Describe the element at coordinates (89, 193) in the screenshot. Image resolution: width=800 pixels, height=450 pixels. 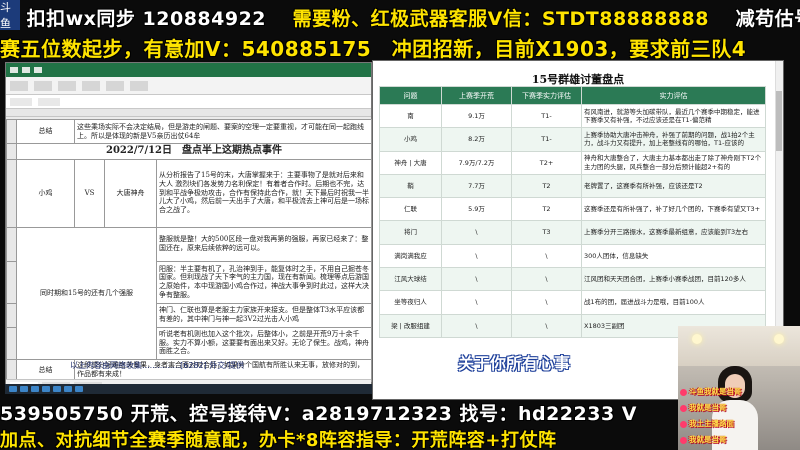
I see `cell-vs: VS` at that location.